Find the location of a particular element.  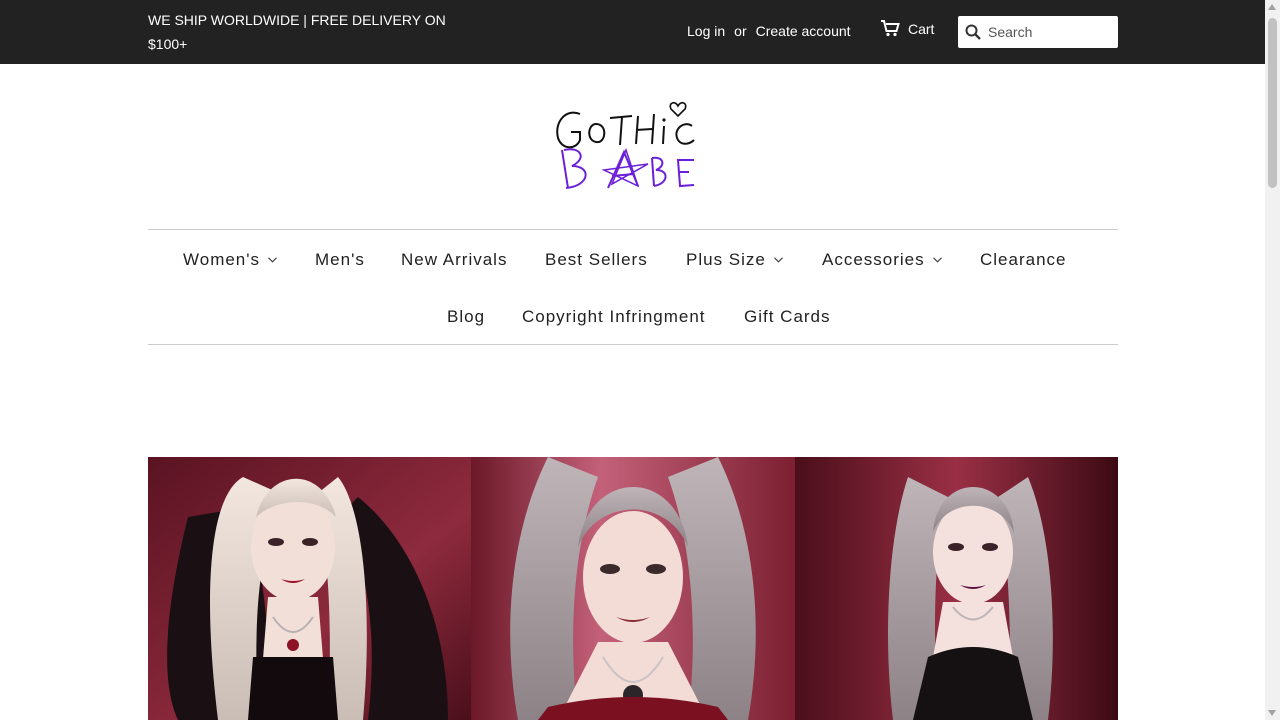

nav-clearance: Clearance is located at coordinates (1023, 260).